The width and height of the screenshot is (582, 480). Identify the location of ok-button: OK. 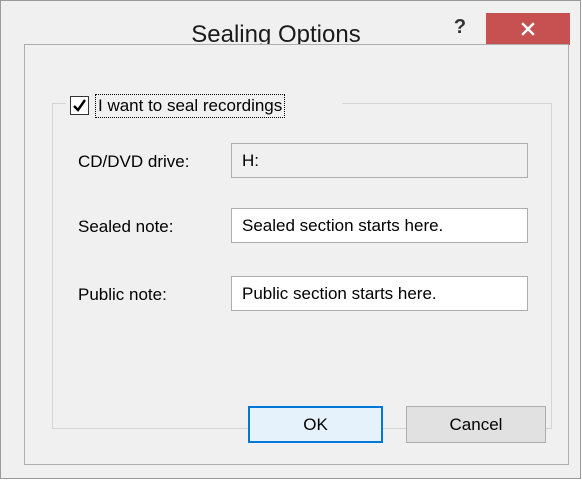
(315, 424).